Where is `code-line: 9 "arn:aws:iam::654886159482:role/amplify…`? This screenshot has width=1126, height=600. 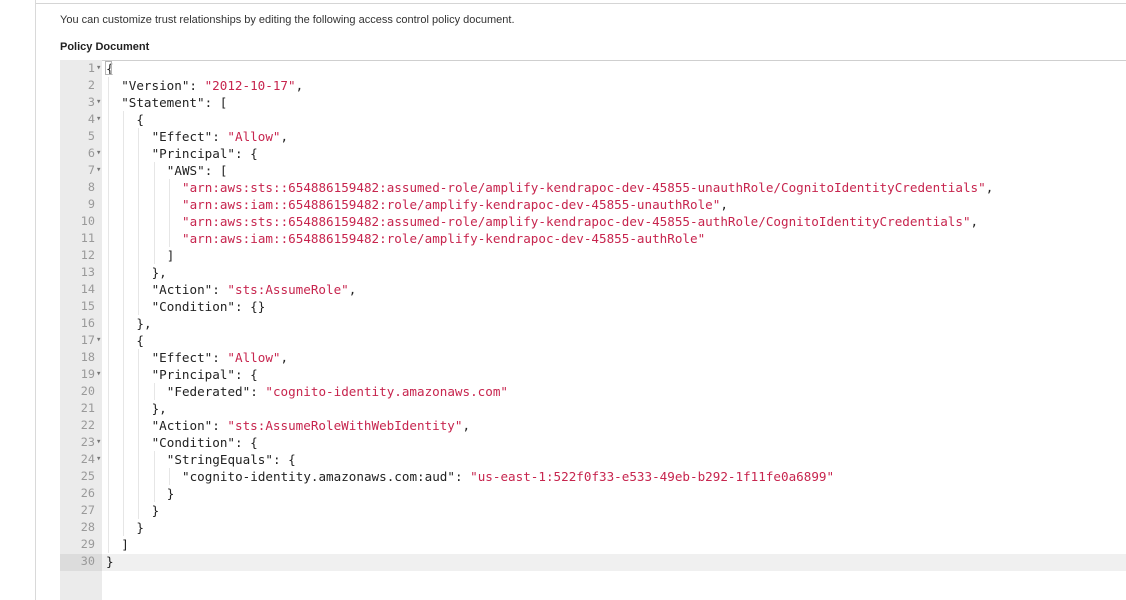
code-line: 9 "arn:aws:iam::654886159482:role/amplify… is located at coordinates (593, 204).